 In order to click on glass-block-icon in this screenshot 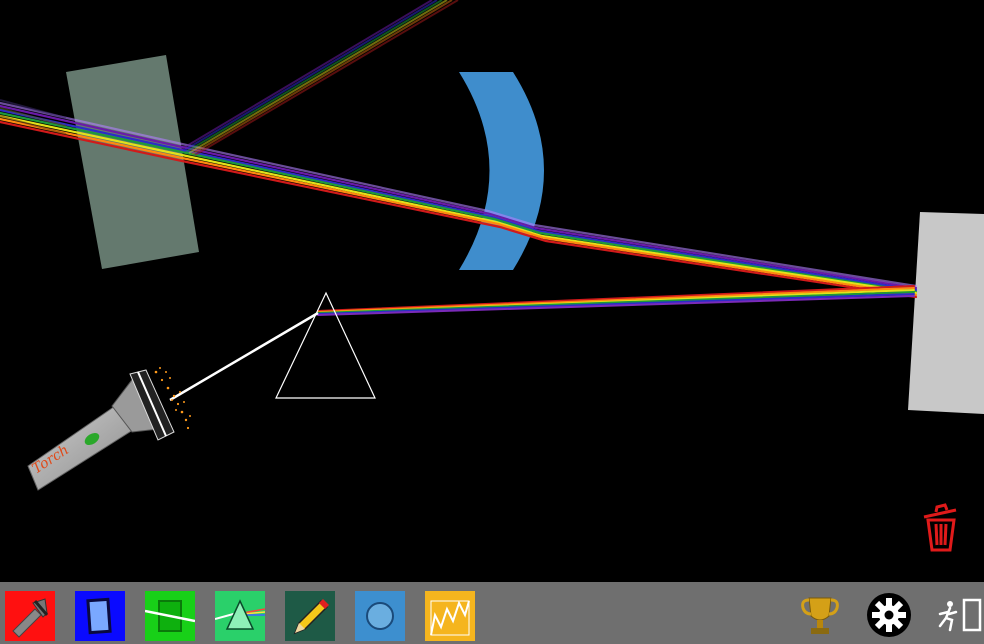, I will do `click(100, 616)`.